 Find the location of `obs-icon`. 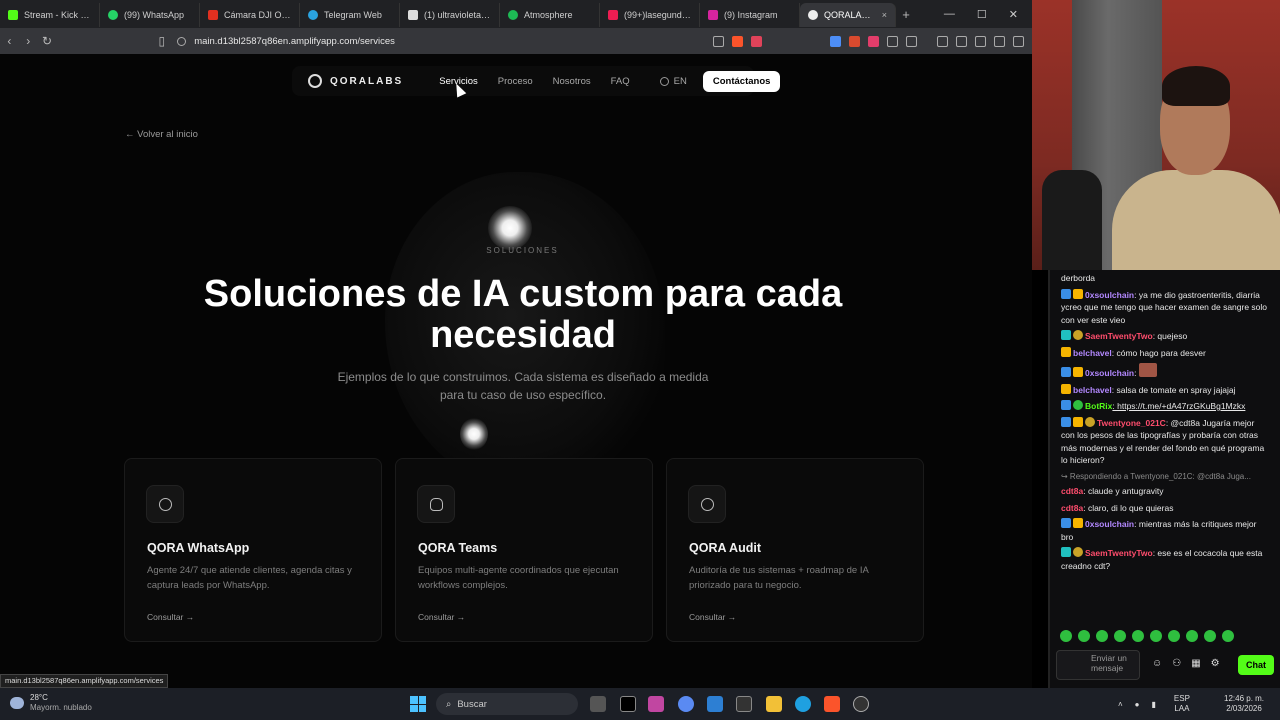

obs-icon is located at coordinates (861, 704).